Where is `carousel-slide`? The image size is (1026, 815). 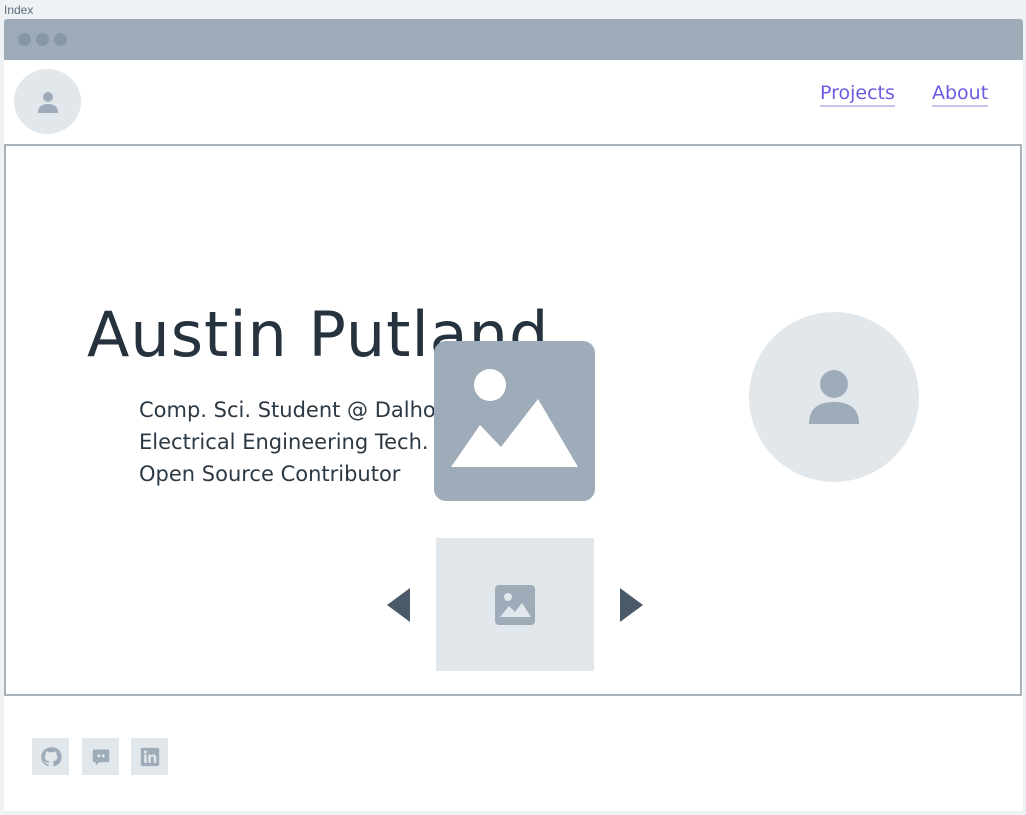 carousel-slide is located at coordinates (515, 604).